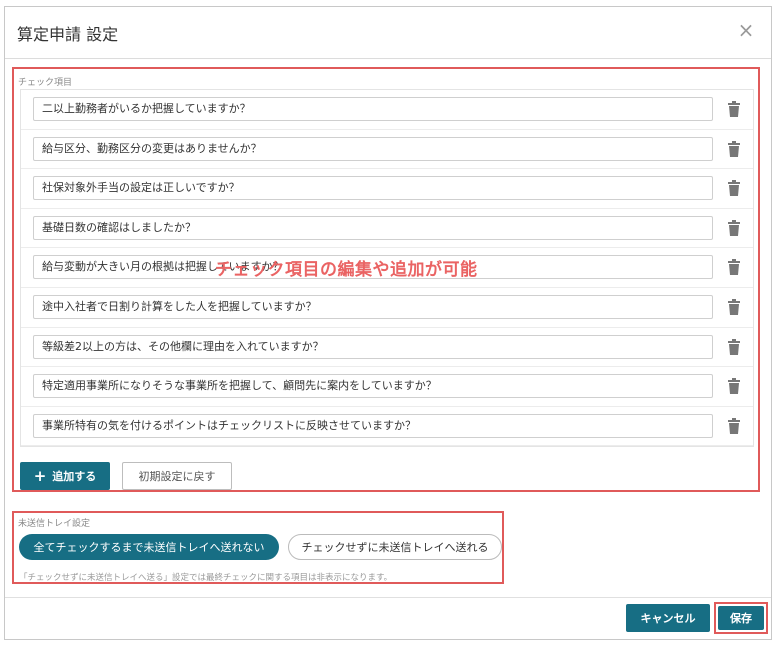 The height and width of the screenshot is (646, 780). Describe the element at coordinates (746, 30) in the screenshot. I see `close-icon: ×` at that location.